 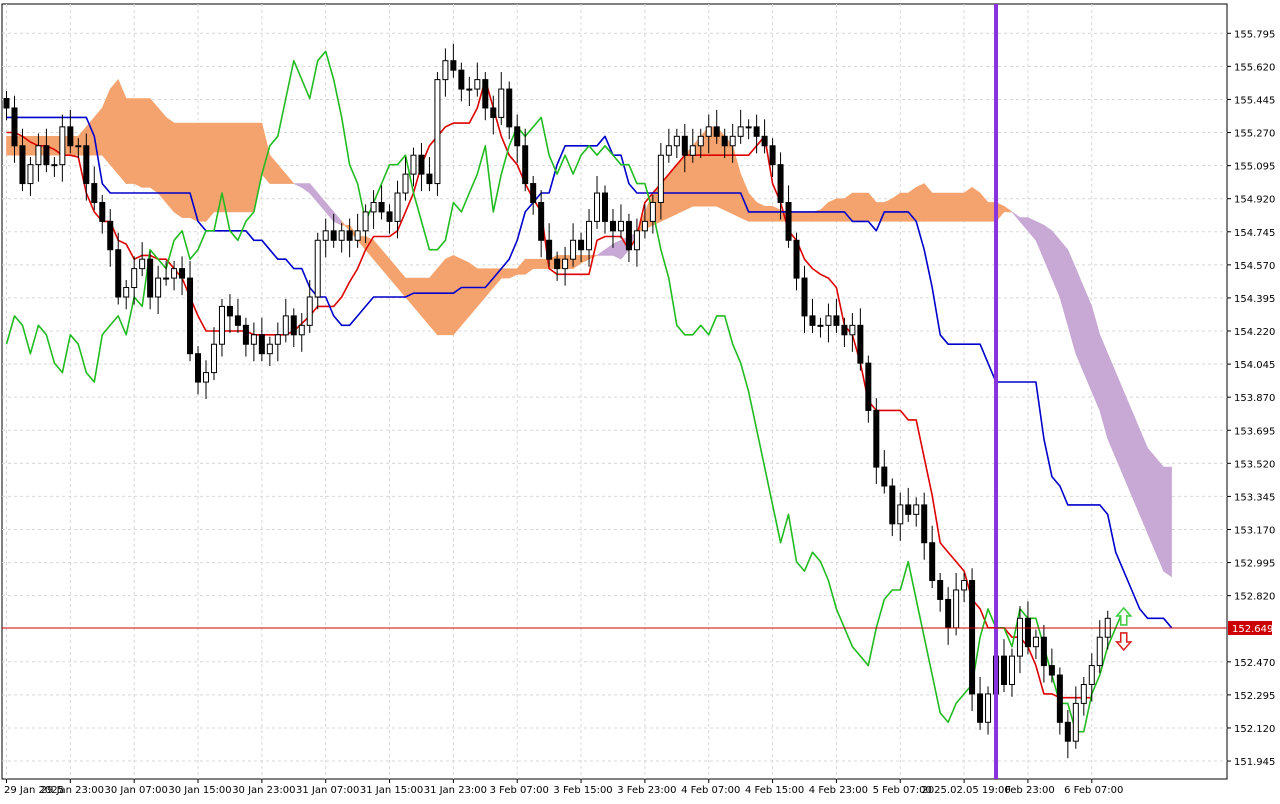 I want to click on time-tick-label: 3 Feb 15:00, so click(x=582, y=790).